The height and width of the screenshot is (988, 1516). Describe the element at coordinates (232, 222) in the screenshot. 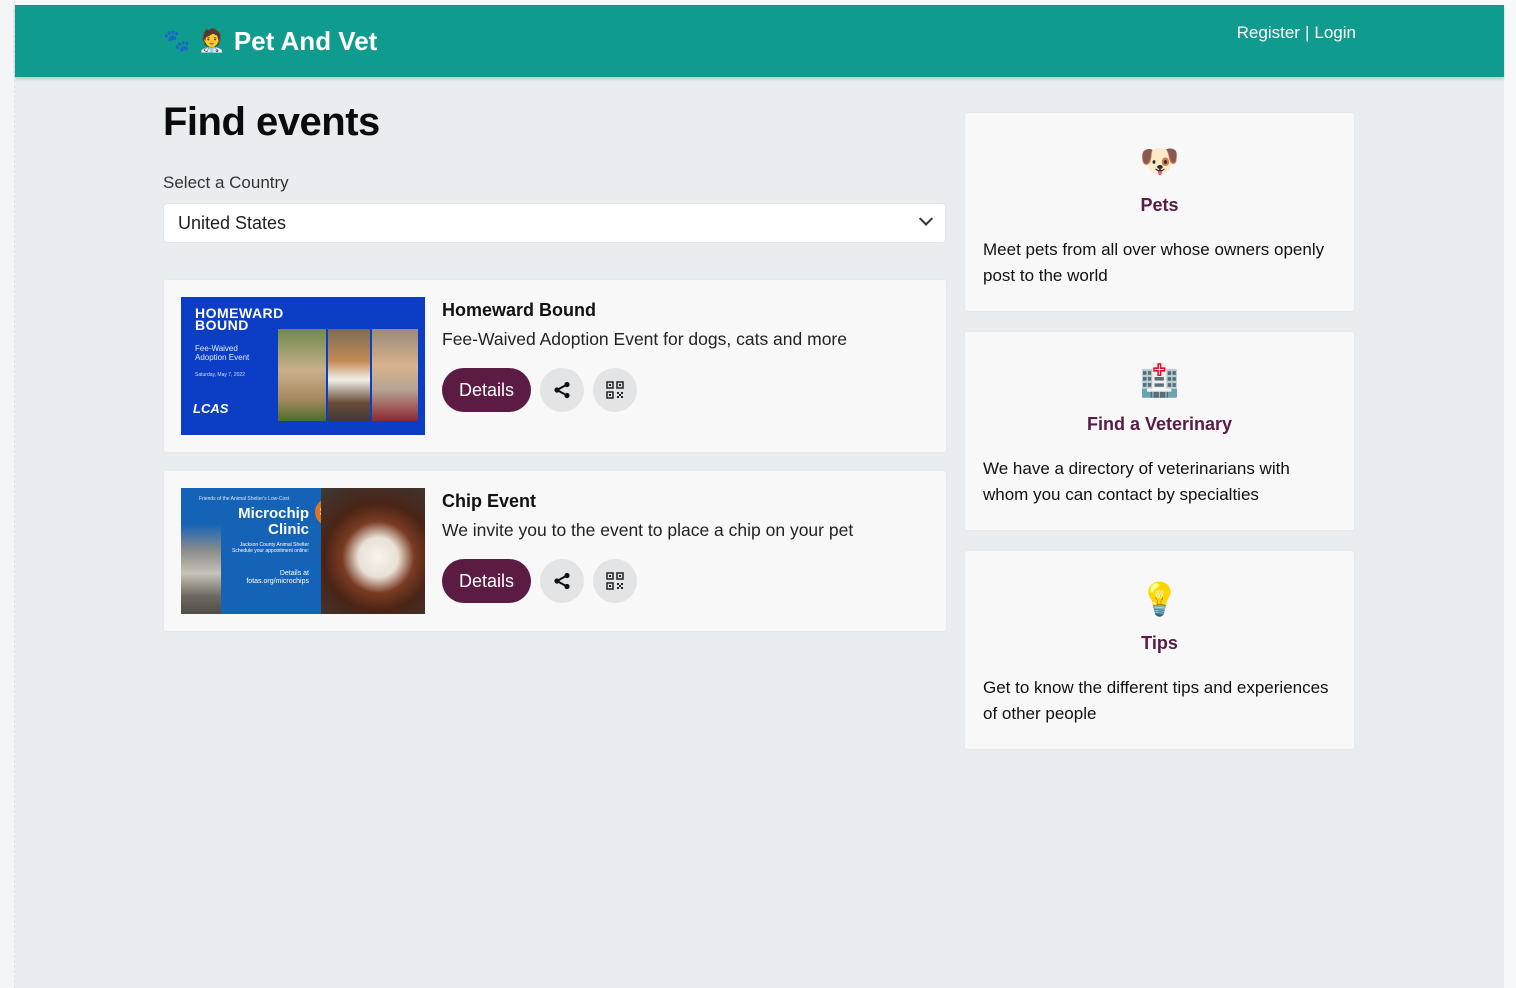

I see `country-select-value: United States` at that location.